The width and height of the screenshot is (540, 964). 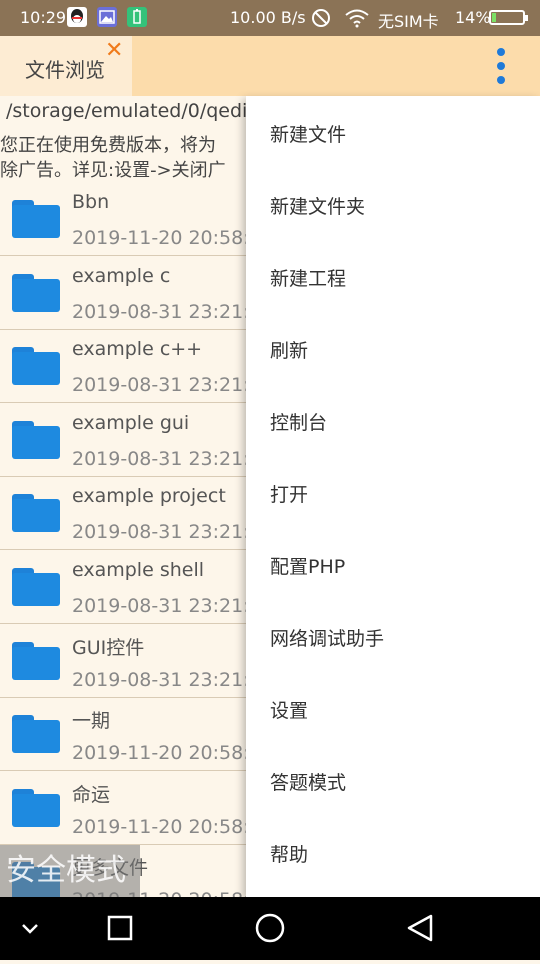 What do you see at coordinates (308, 567) in the screenshot?
I see `menu-item-label: 配置PHP` at bounding box center [308, 567].